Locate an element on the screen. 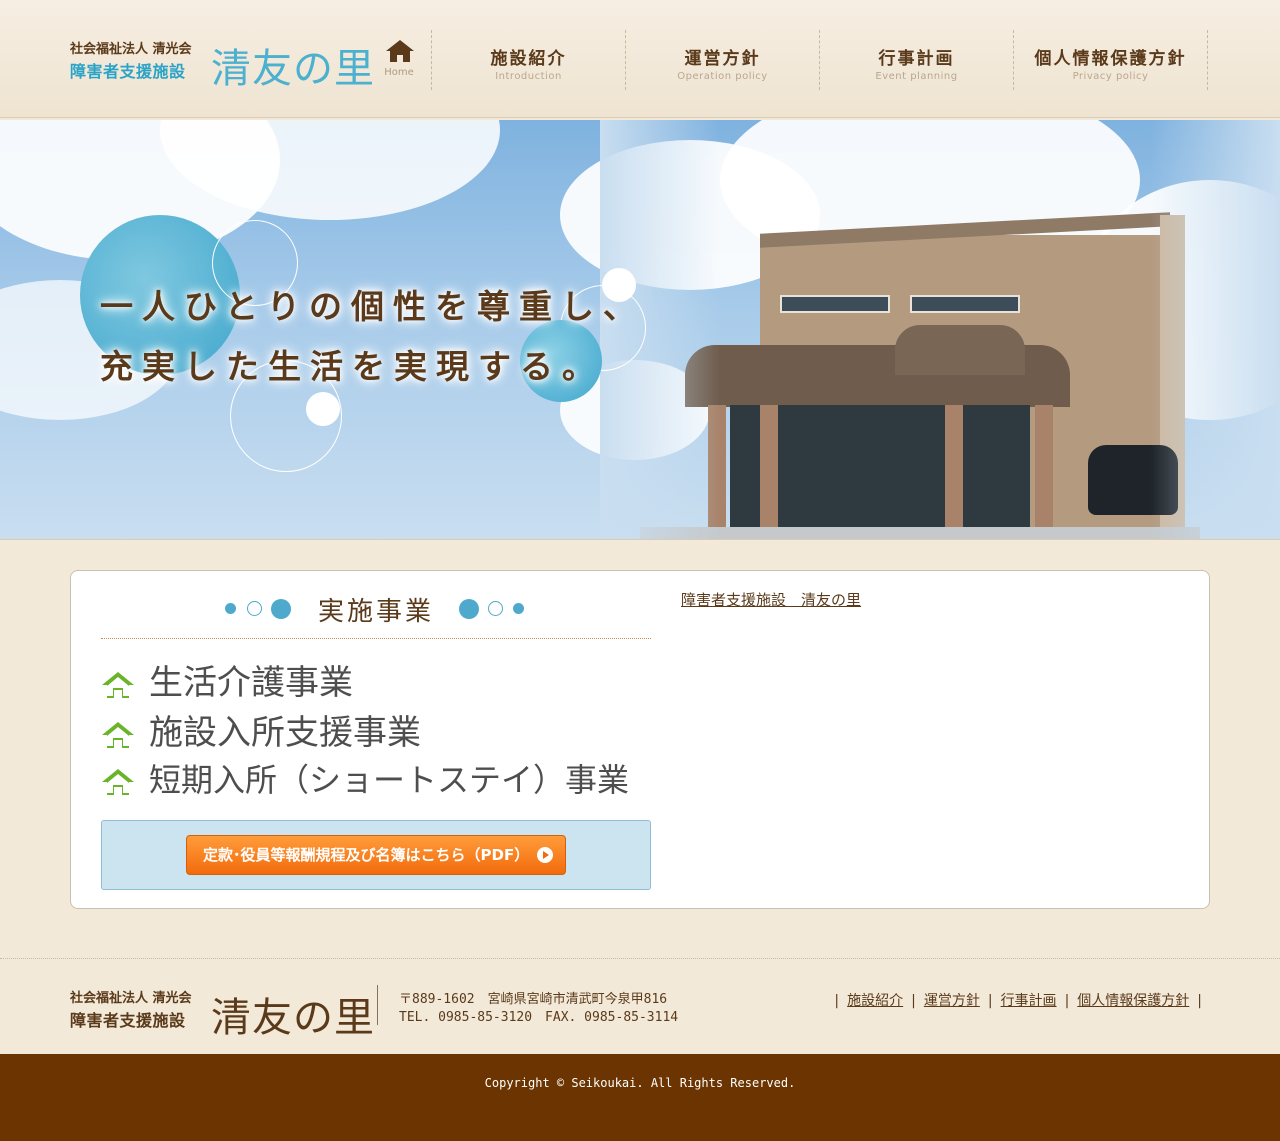 This screenshot has width=1280, height=1141. decor-dots-right is located at coordinates (494, 609).